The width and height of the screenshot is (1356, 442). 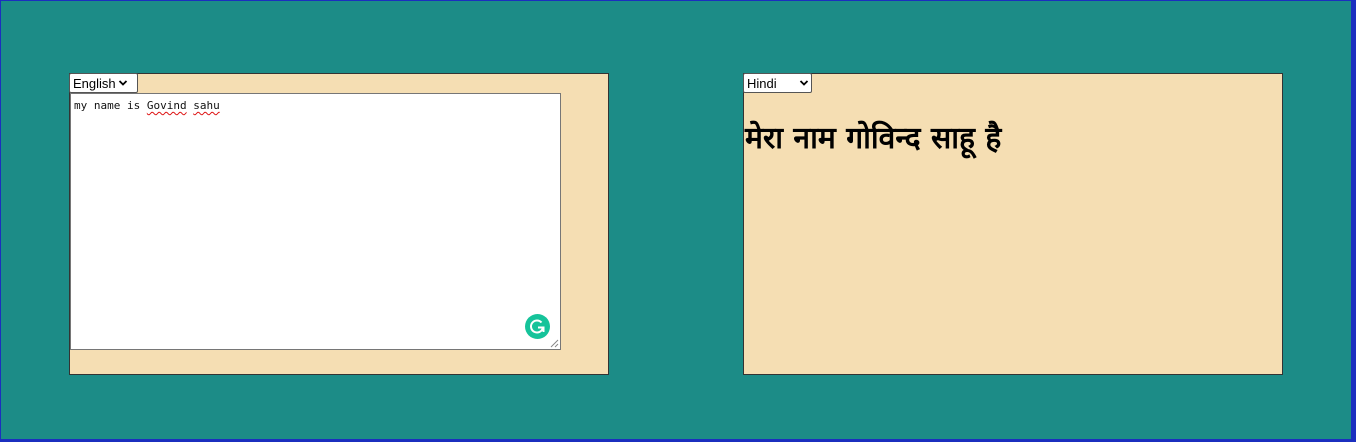 I want to click on target-language-value: Hindi, so click(x=762, y=83).